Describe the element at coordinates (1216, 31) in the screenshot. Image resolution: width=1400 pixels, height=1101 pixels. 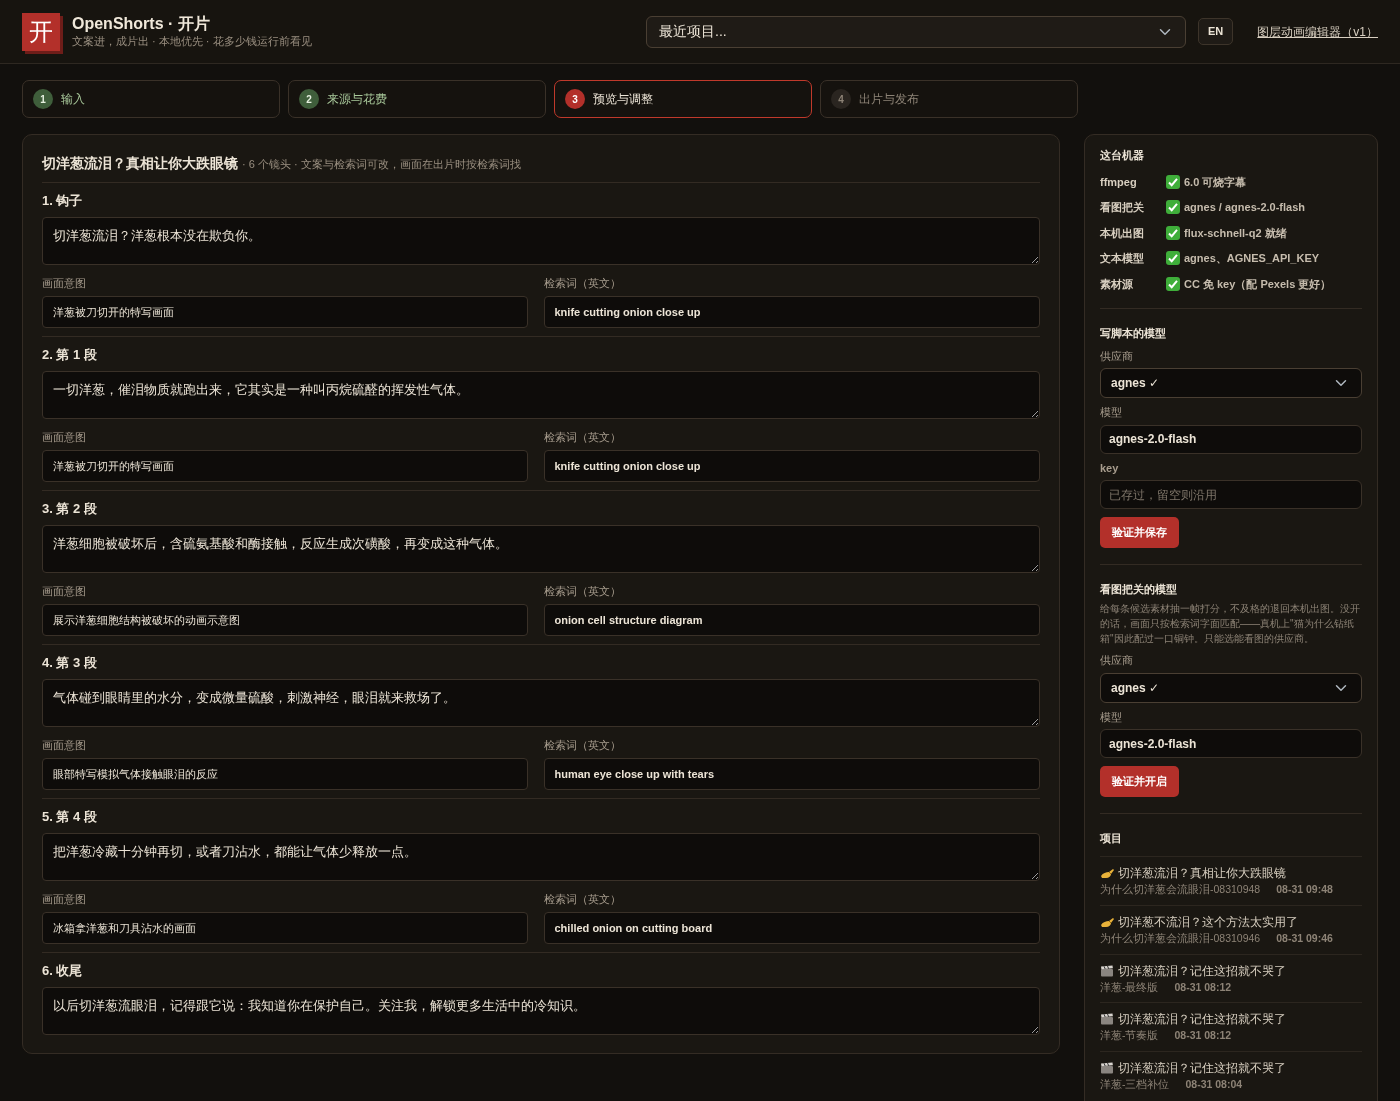
I see `language-button: EN` at that location.